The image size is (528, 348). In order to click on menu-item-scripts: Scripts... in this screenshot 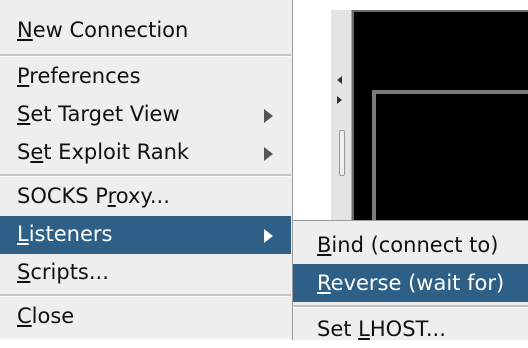, I will do `click(145, 273)`.